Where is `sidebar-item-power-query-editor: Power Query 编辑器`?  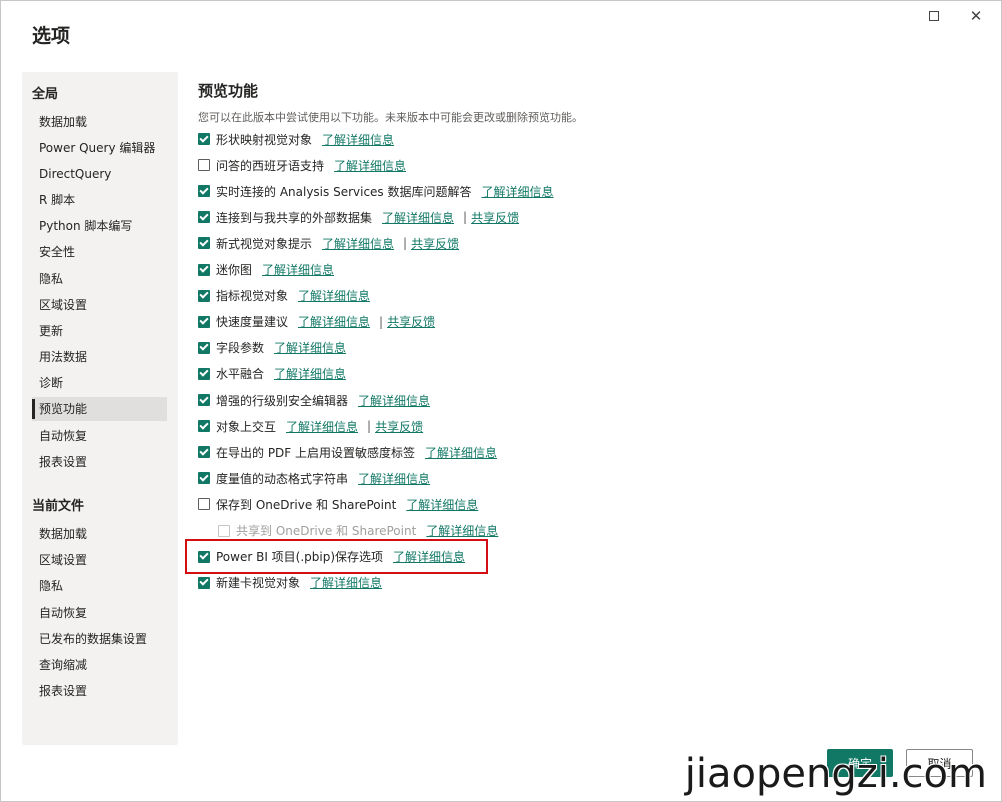 sidebar-item-power-query-editor: Power Query 编辑器 is located at coordinates (99, 148).